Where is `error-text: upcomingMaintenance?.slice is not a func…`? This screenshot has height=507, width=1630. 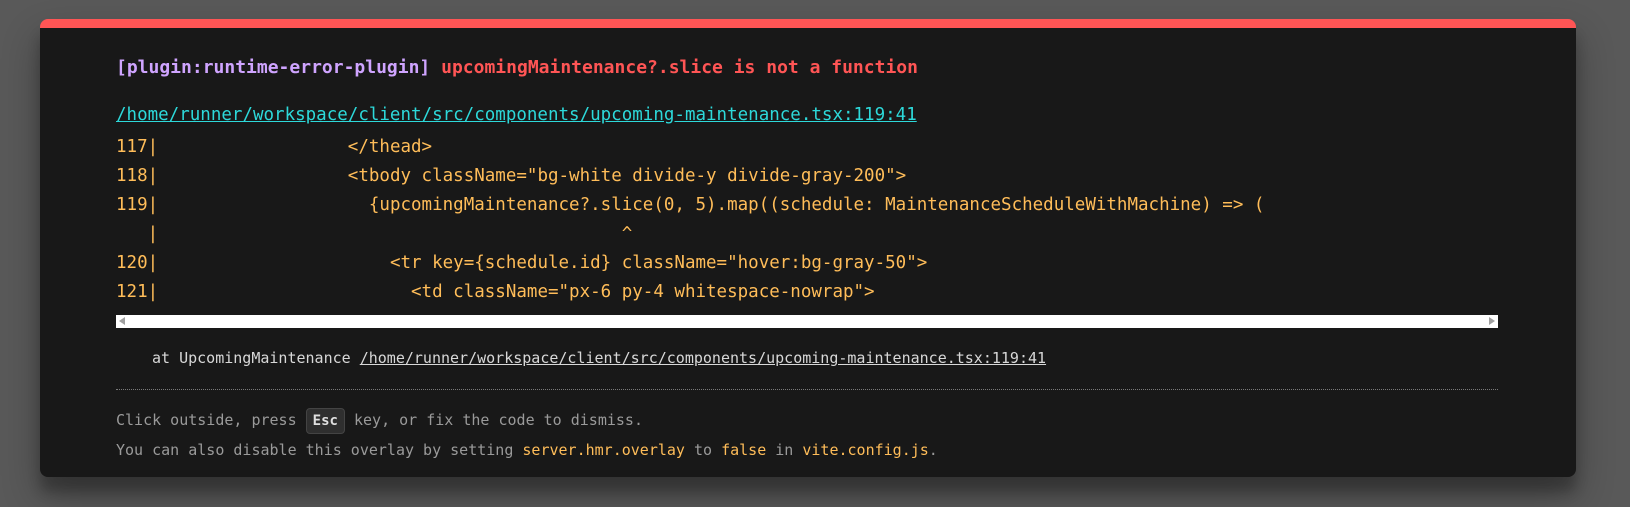
error-text: upcomingMaintenance?.slice is not a func… is located at coordinates (679, 67).